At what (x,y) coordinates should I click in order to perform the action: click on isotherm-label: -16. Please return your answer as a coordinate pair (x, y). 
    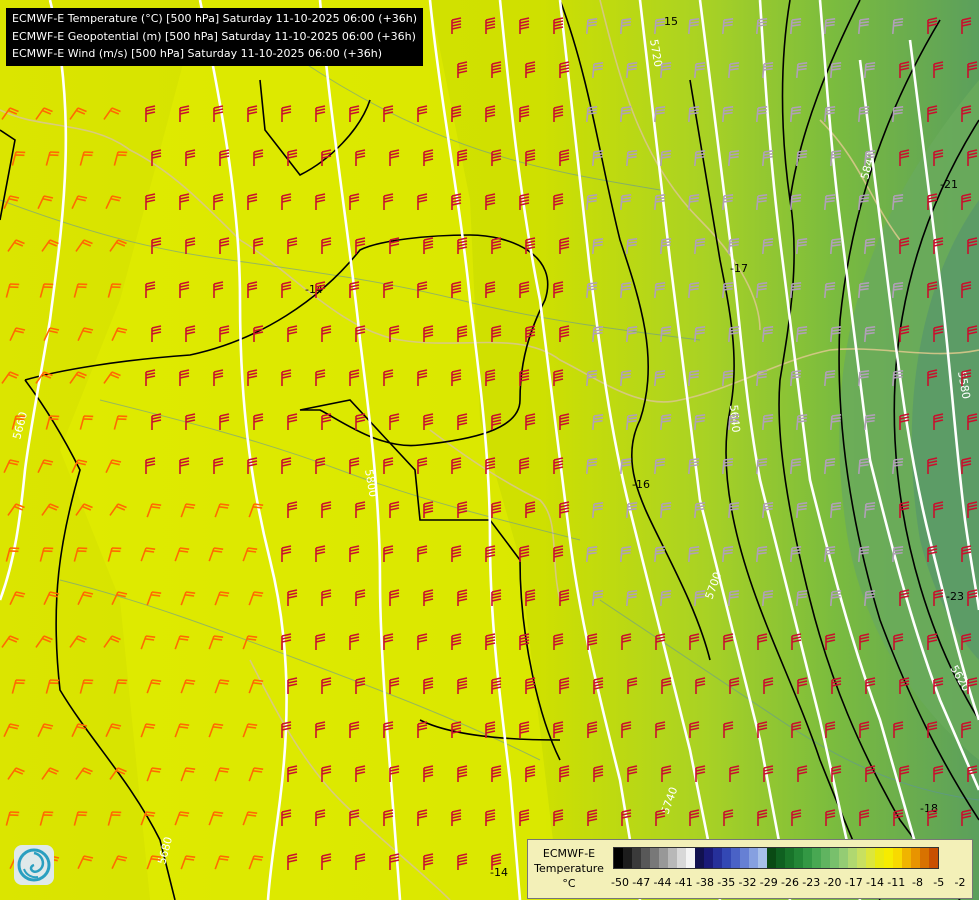
    Looking at the image, I should click on (641, 484).